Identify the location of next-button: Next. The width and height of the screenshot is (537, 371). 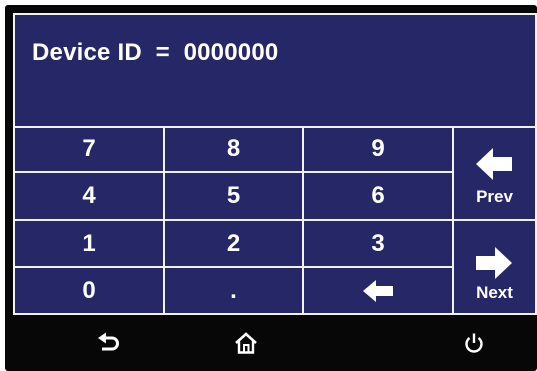
(494, 267).